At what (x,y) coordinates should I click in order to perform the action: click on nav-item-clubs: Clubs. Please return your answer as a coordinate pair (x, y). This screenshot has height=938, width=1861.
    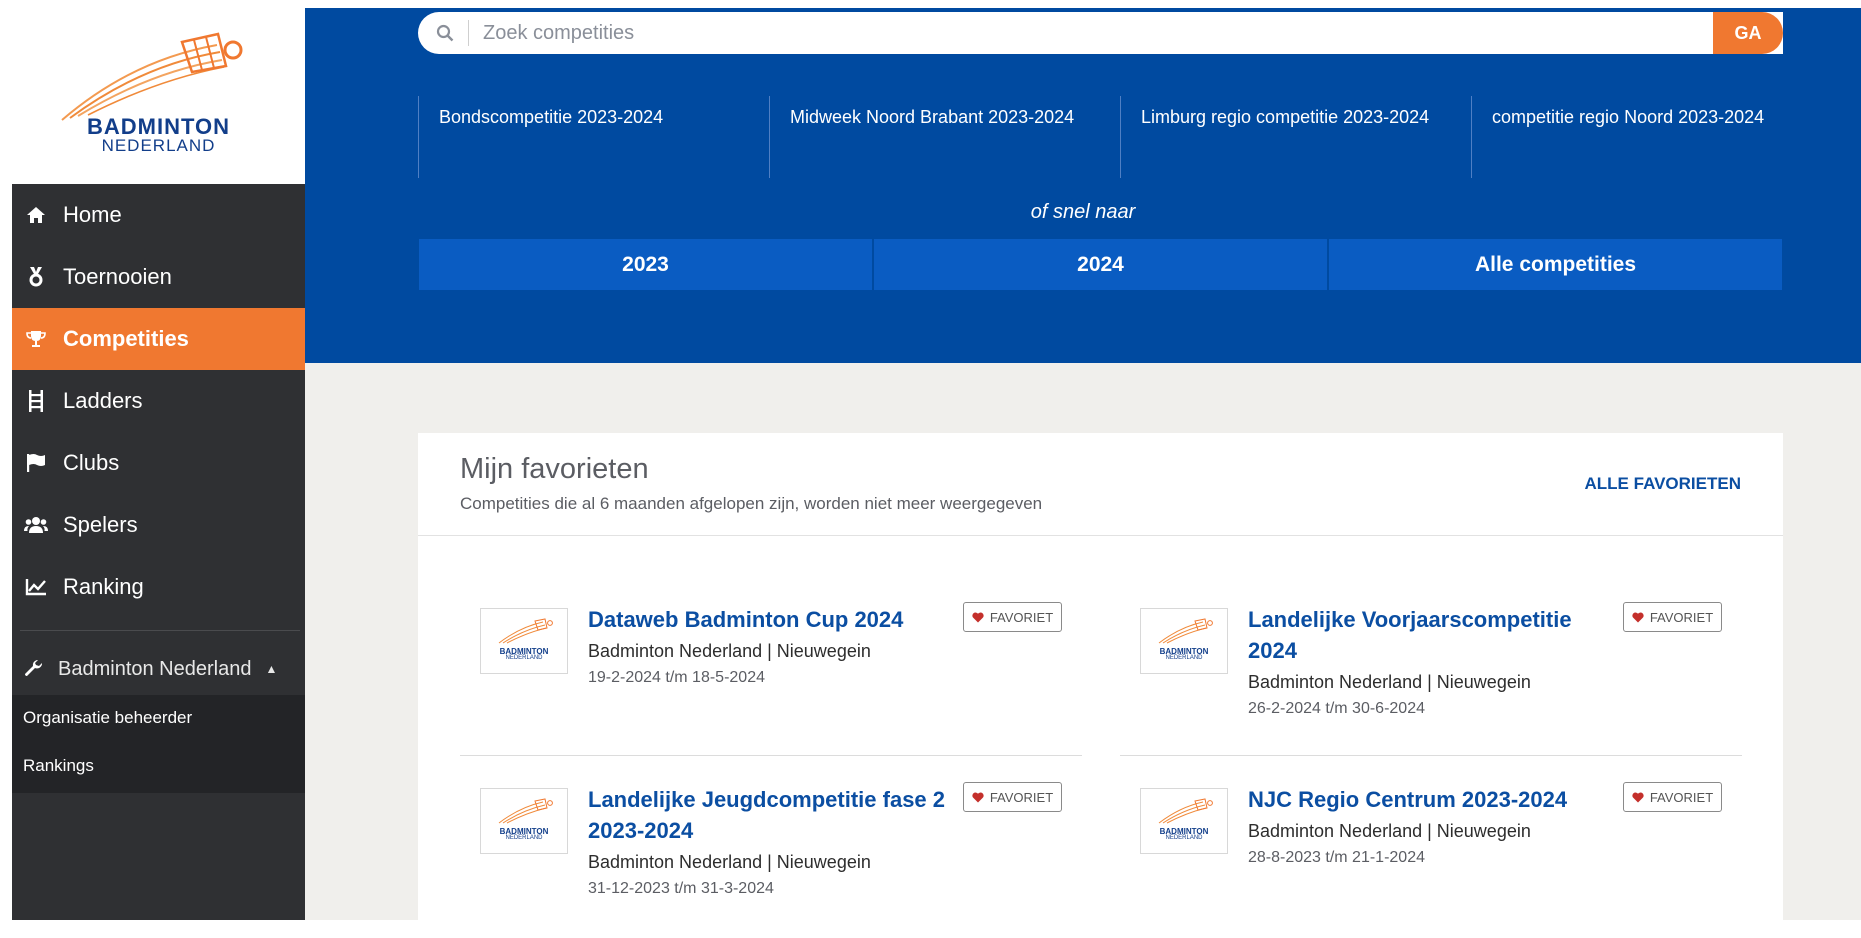
    Looking at the image, I should click on (158, 463).